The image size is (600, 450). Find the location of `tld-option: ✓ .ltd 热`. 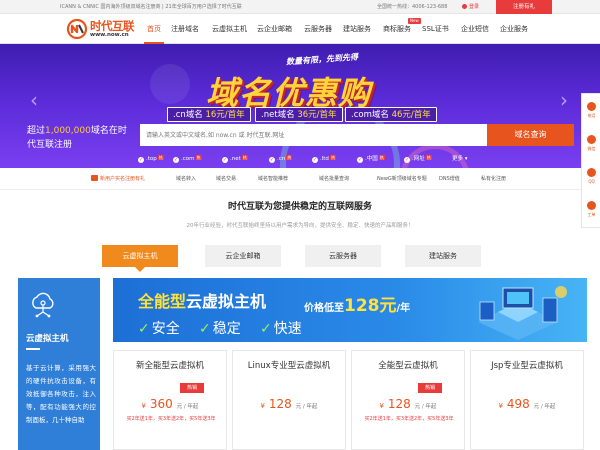

tld-option: ✓ .ltd 热 is located at coordinates (324, 159).